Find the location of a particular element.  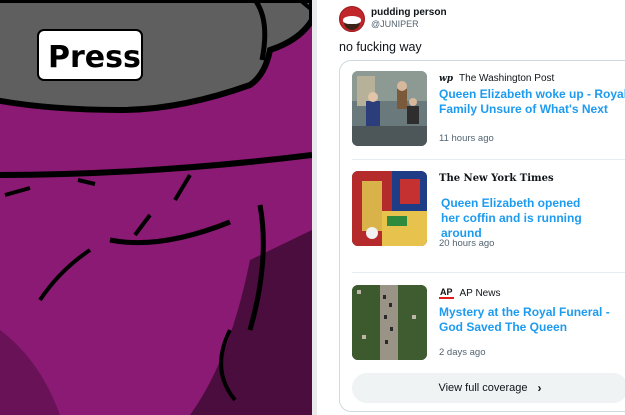

new-york-times-logo: The New York Times is located at coordinates (496, 178).